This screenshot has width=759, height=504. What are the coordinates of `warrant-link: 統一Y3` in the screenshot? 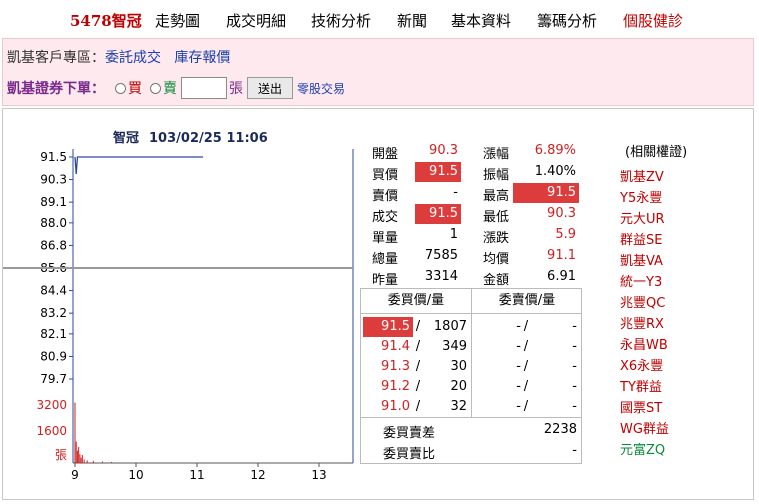 It's located at (641, 280).